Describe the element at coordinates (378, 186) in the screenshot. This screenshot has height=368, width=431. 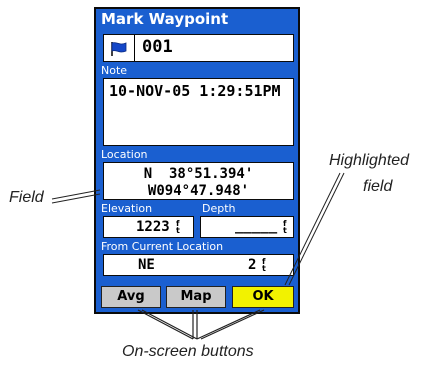
I see `highlighted-callout-line2: field` at that location.